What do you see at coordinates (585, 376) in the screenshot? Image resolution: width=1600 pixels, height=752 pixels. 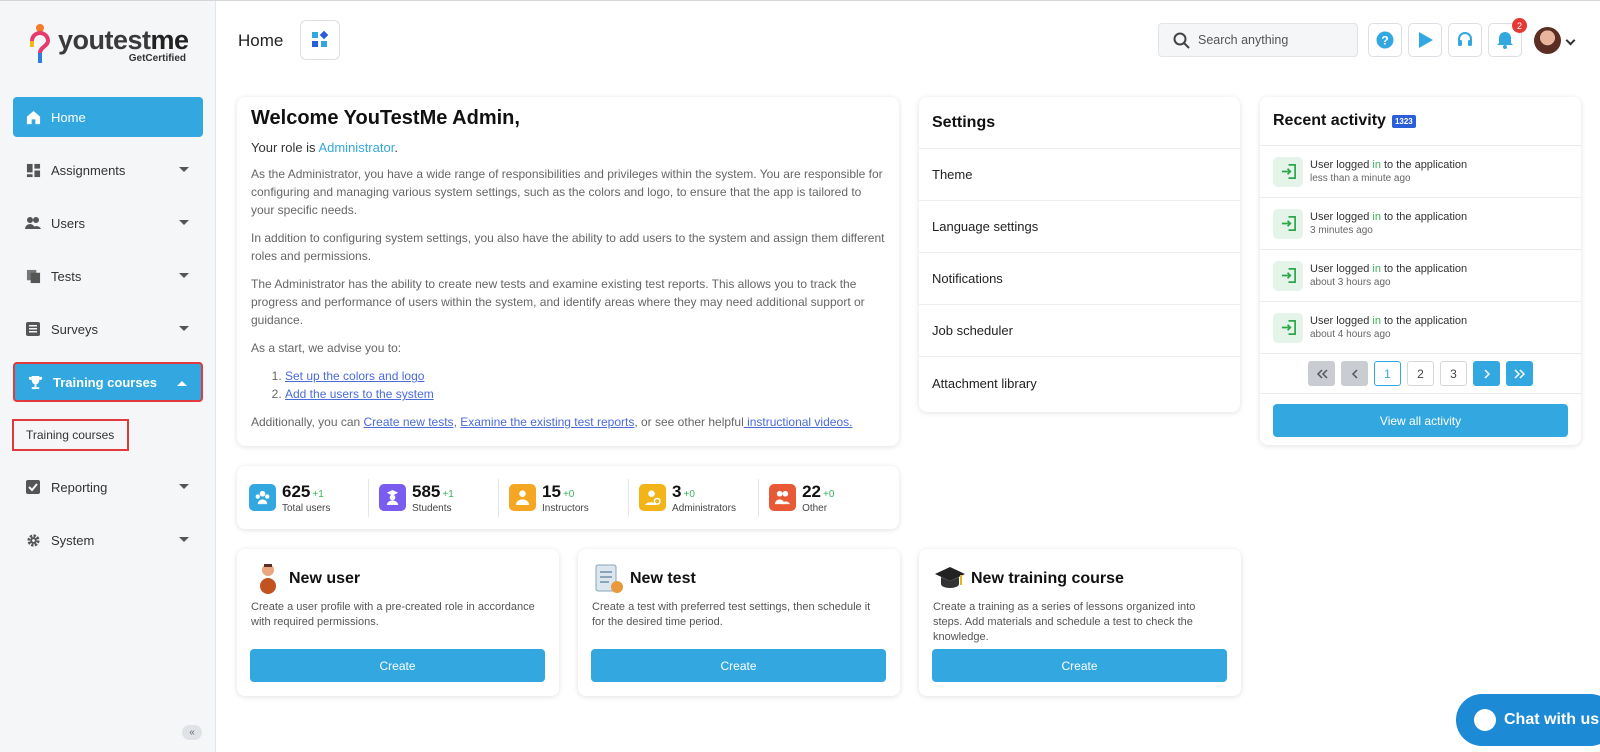 I see `list-item: Set up the colors and logo` at bounding box center [585, 376].